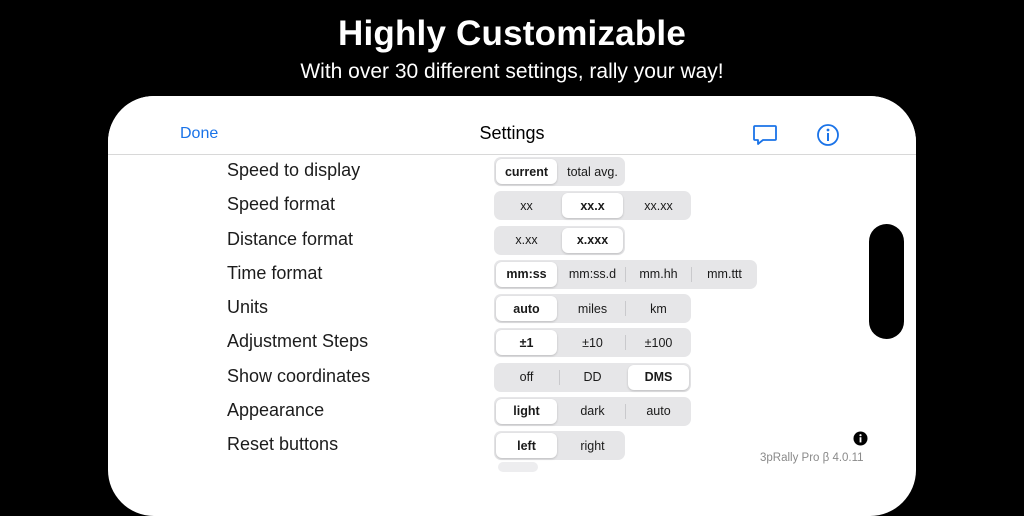 This screenshot has width=1024, height=516. I want to click on setting-label: Show coordinates, so click(299, 375).